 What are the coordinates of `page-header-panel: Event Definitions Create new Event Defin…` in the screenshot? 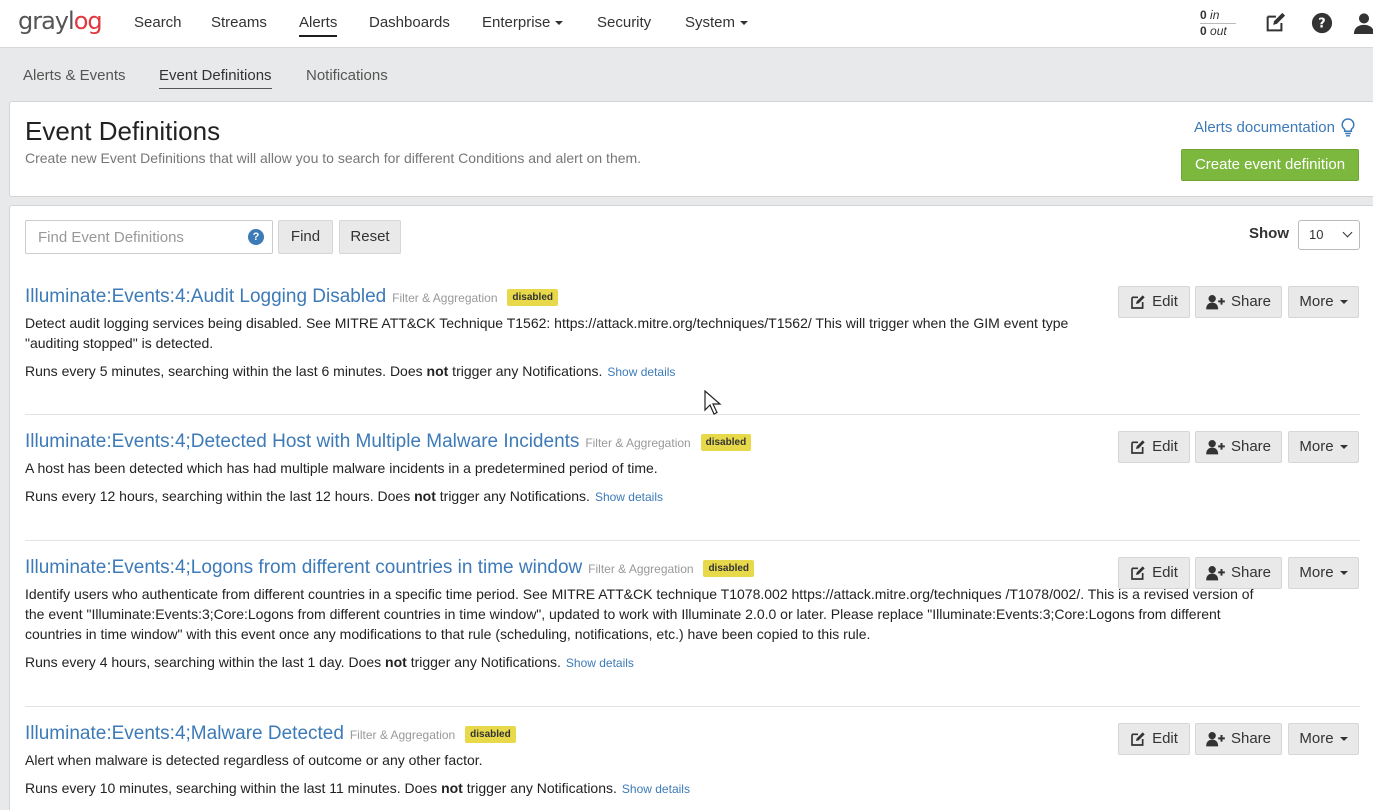 It's located at (691, 149).